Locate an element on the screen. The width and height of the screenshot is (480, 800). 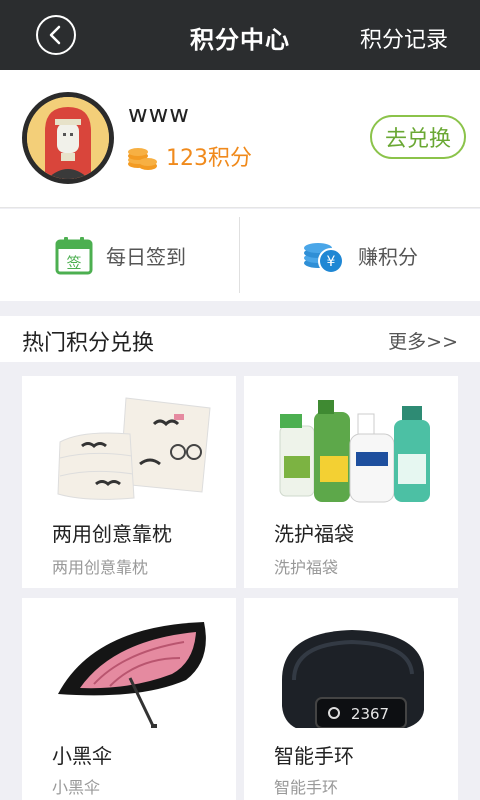
points-record-link: 积分记录 is located at coordinates (404, 38).